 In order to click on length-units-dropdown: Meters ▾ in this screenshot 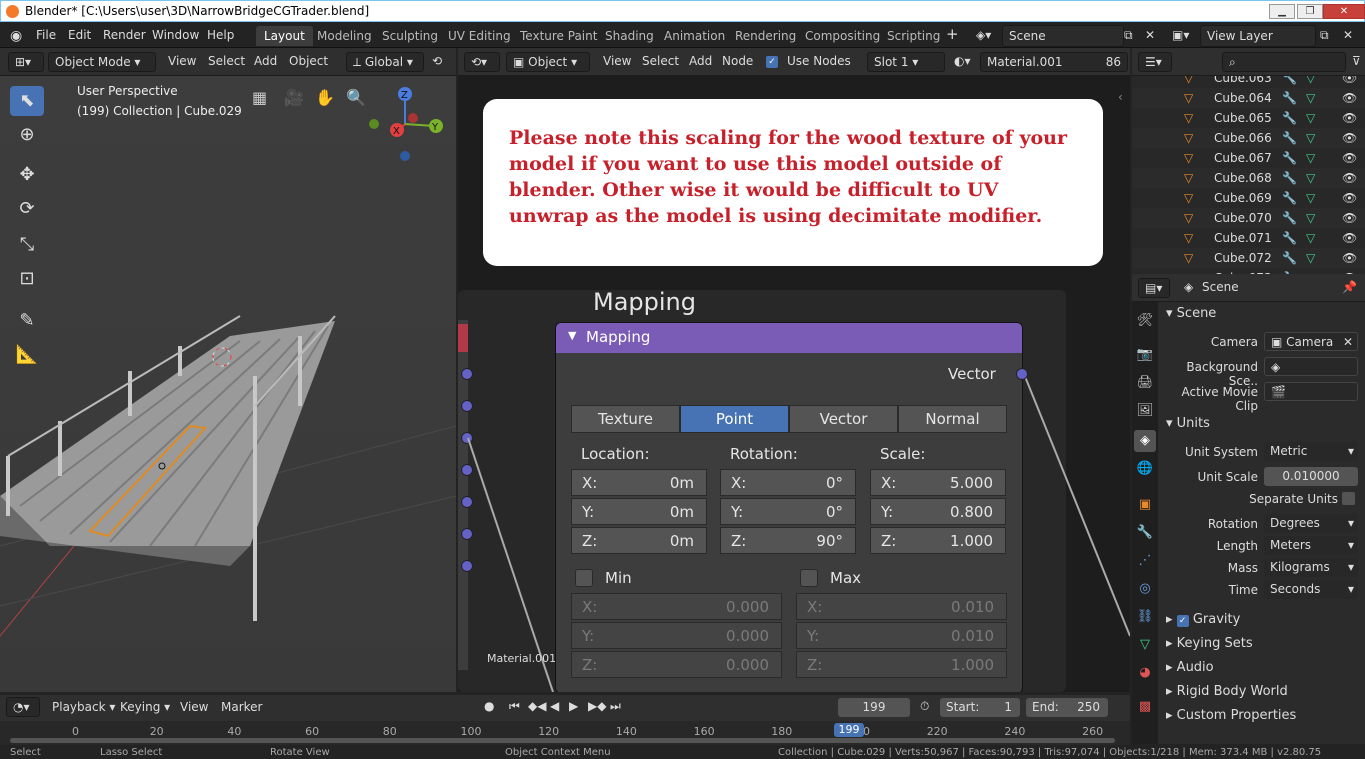, I will do `click(1311, 545)`.